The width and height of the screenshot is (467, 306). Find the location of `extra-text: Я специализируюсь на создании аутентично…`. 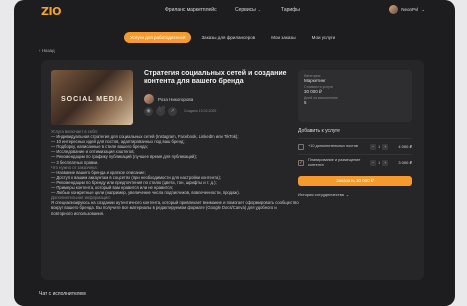

extra-text: Я специализируюсь на создании аутентично… is located at coordinates (175, 208).